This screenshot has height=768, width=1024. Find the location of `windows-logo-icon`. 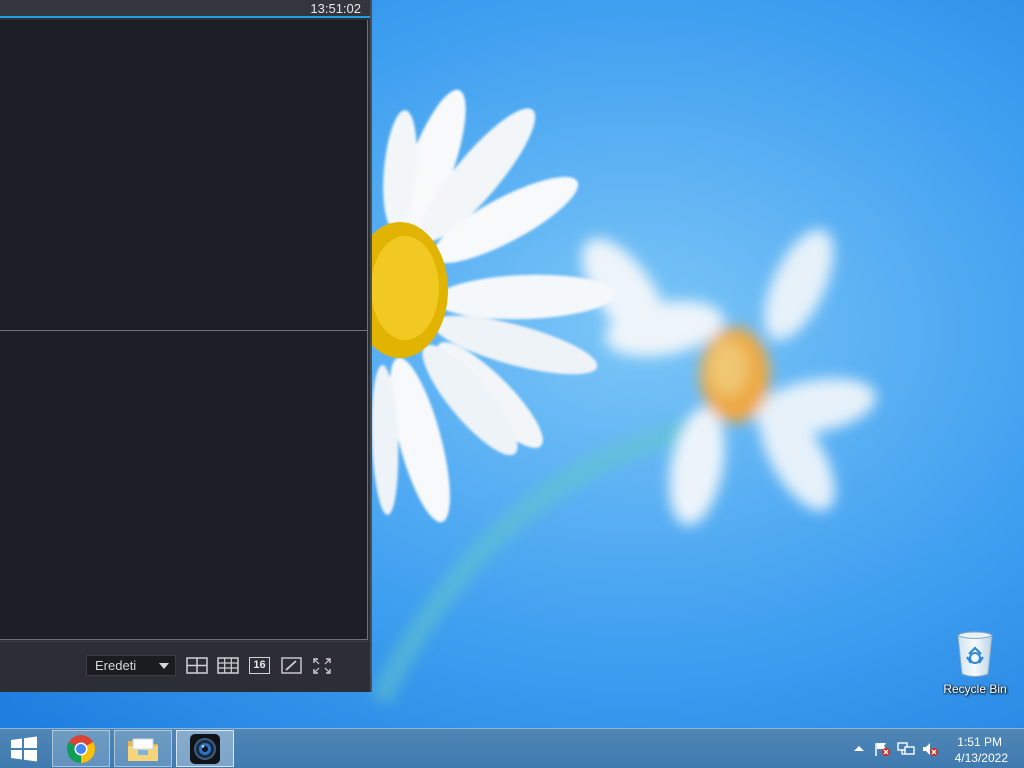

windows-logo-icon is located at coordinates (24, 749).